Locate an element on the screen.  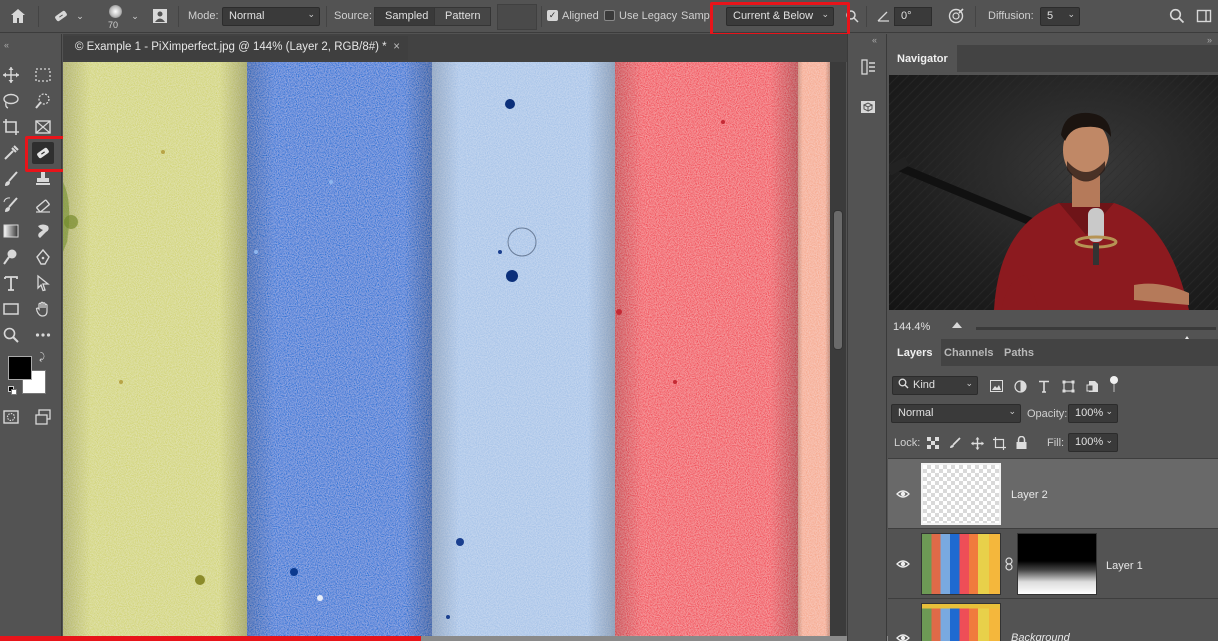
filter-toggle-icon is located at coordinates (1114, 380).